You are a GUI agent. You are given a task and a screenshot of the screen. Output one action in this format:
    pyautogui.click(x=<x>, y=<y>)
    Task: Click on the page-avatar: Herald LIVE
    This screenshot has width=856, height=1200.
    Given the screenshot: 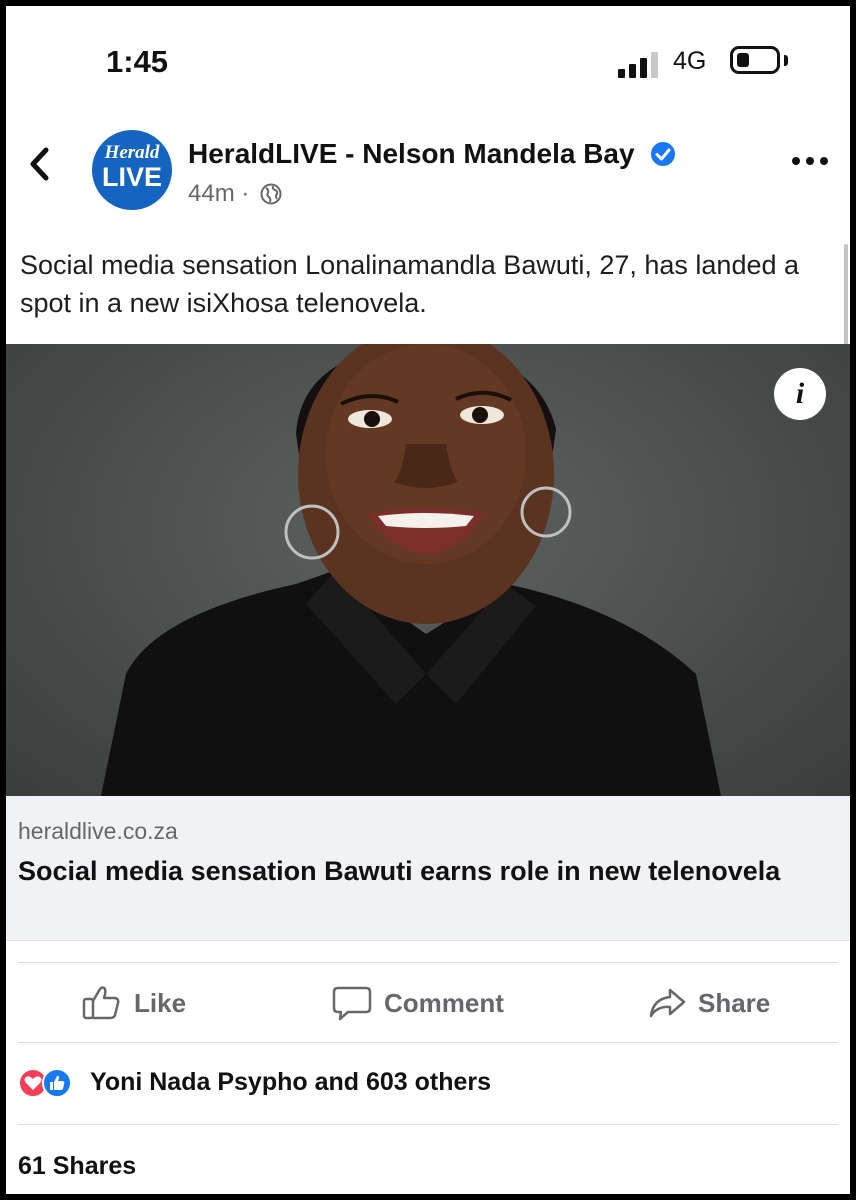 What is the action you would take?
    pyautogui.click(x=132, y=170)
    